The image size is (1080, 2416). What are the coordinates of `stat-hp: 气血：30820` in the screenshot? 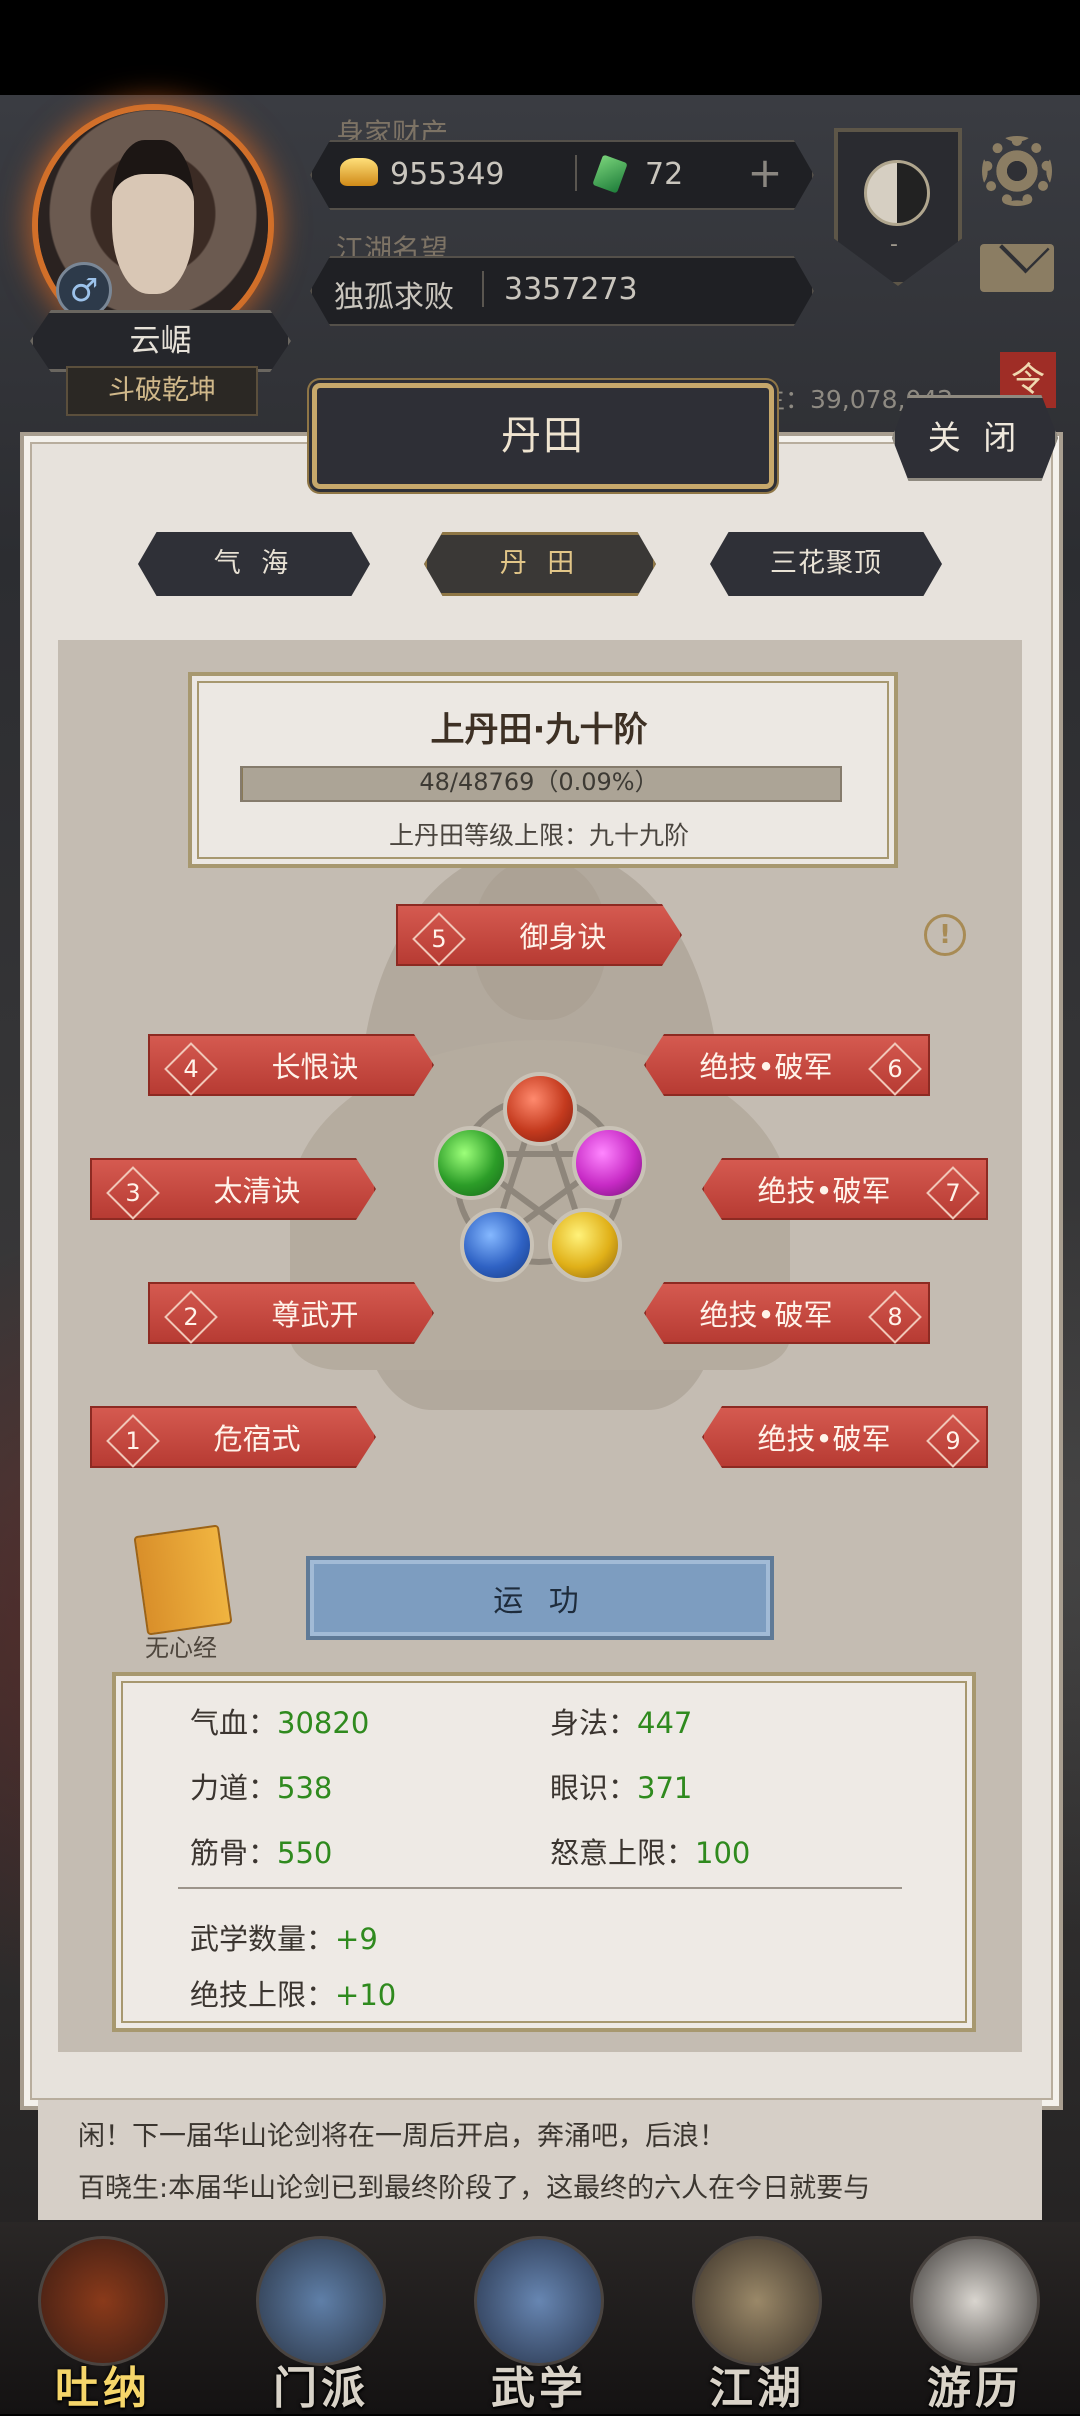 It's located at (280, 1723).